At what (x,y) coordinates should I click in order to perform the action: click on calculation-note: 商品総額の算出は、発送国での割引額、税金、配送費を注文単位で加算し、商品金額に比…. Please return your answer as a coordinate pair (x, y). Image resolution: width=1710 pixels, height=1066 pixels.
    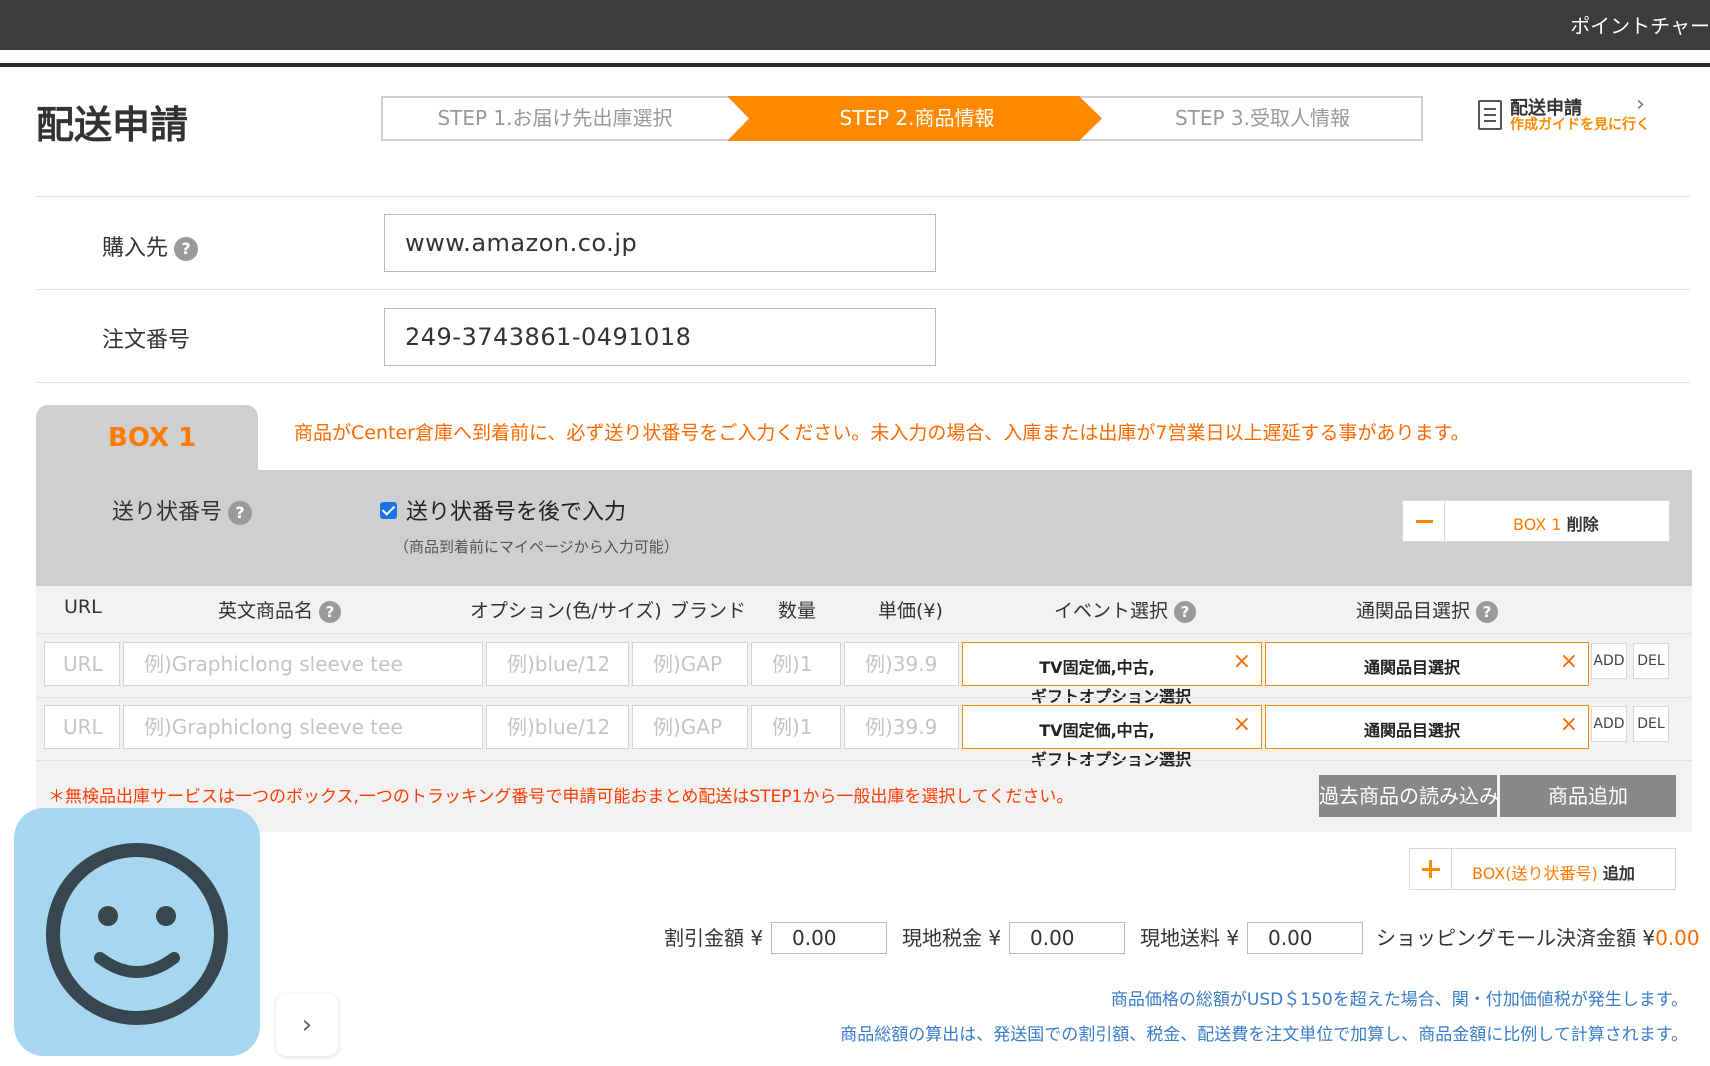
    Looking at the image, I should click on (1264, 1035).